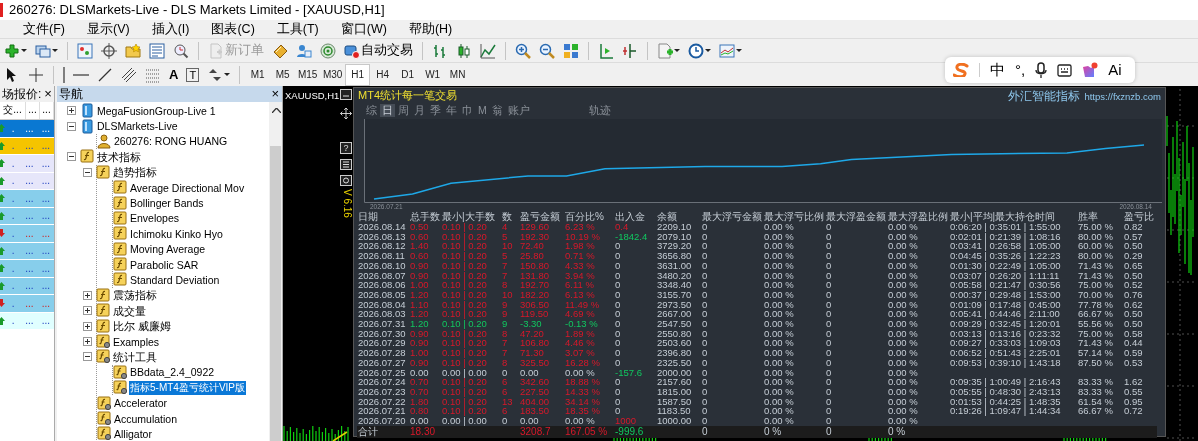 Image resolution: width=1198 pixels, height=441 pixels. Describe the element at coordinates (482, 110) in the screenshot. I see `period-tab: M` at that location.